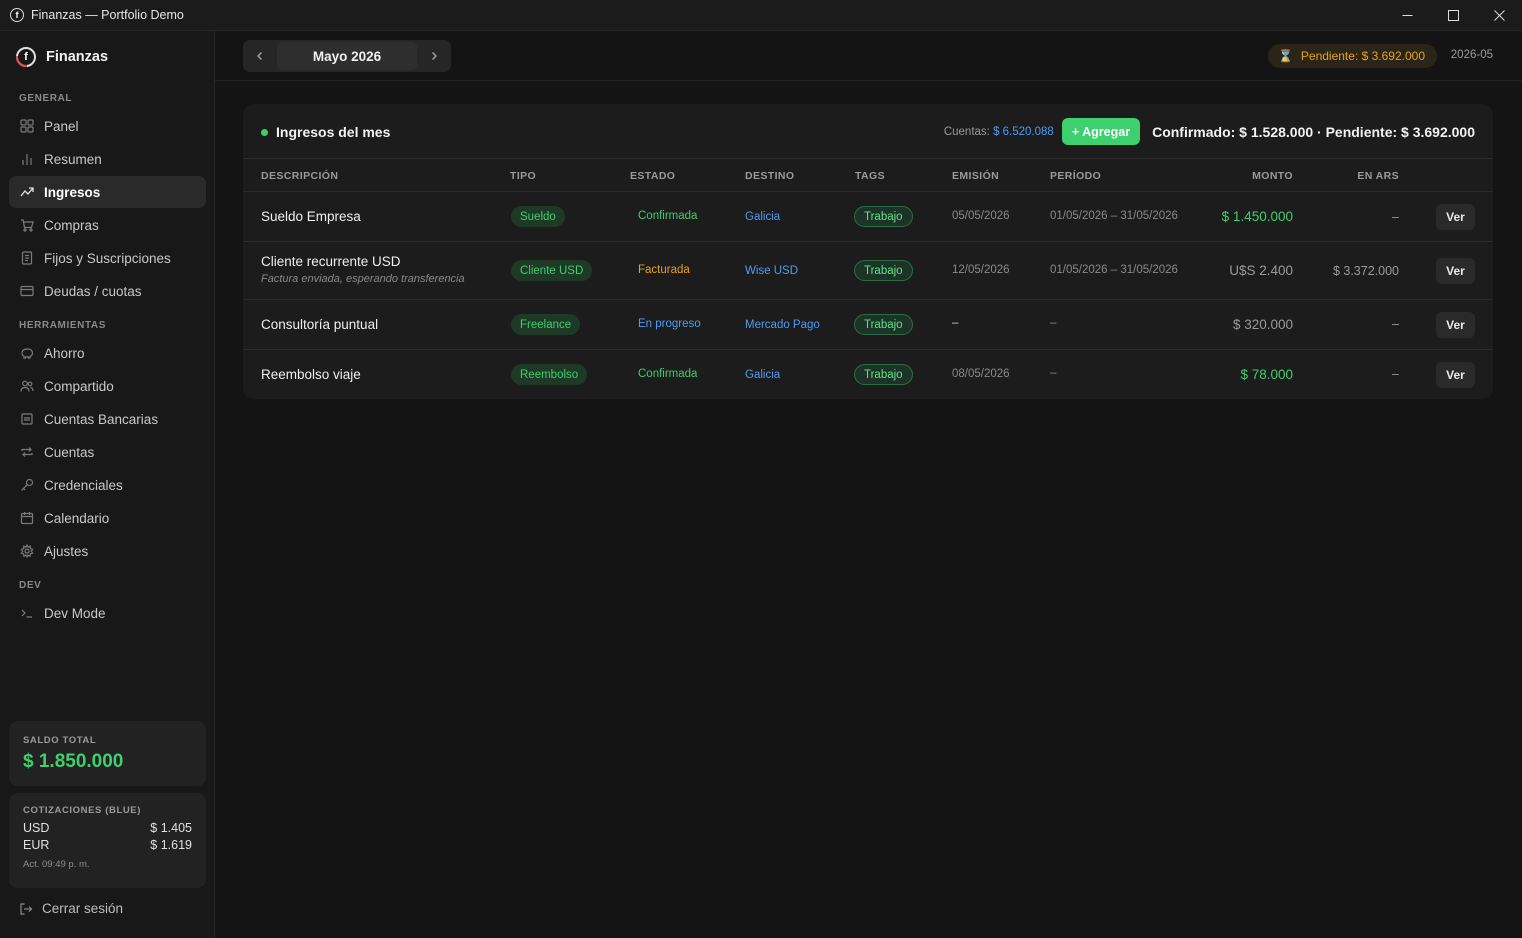  I want to click on rate-currency: USD, so click(36, 828).